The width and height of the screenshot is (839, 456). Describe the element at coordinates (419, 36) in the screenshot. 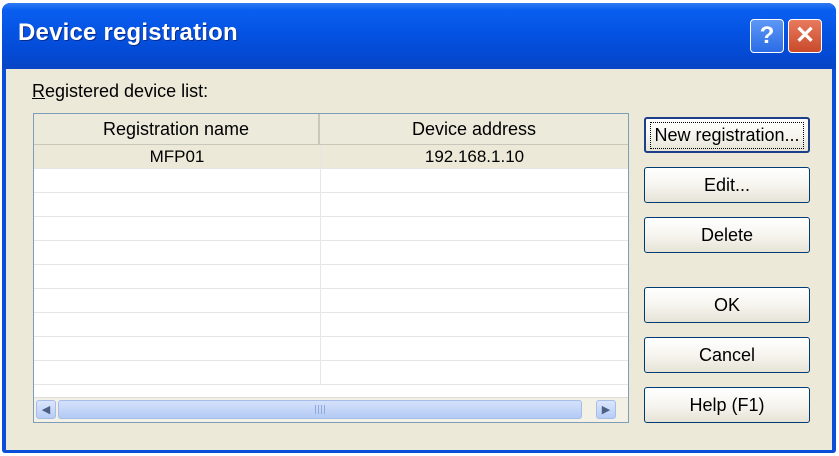

I see `title-bar: Device registration ? ✕` at that location.